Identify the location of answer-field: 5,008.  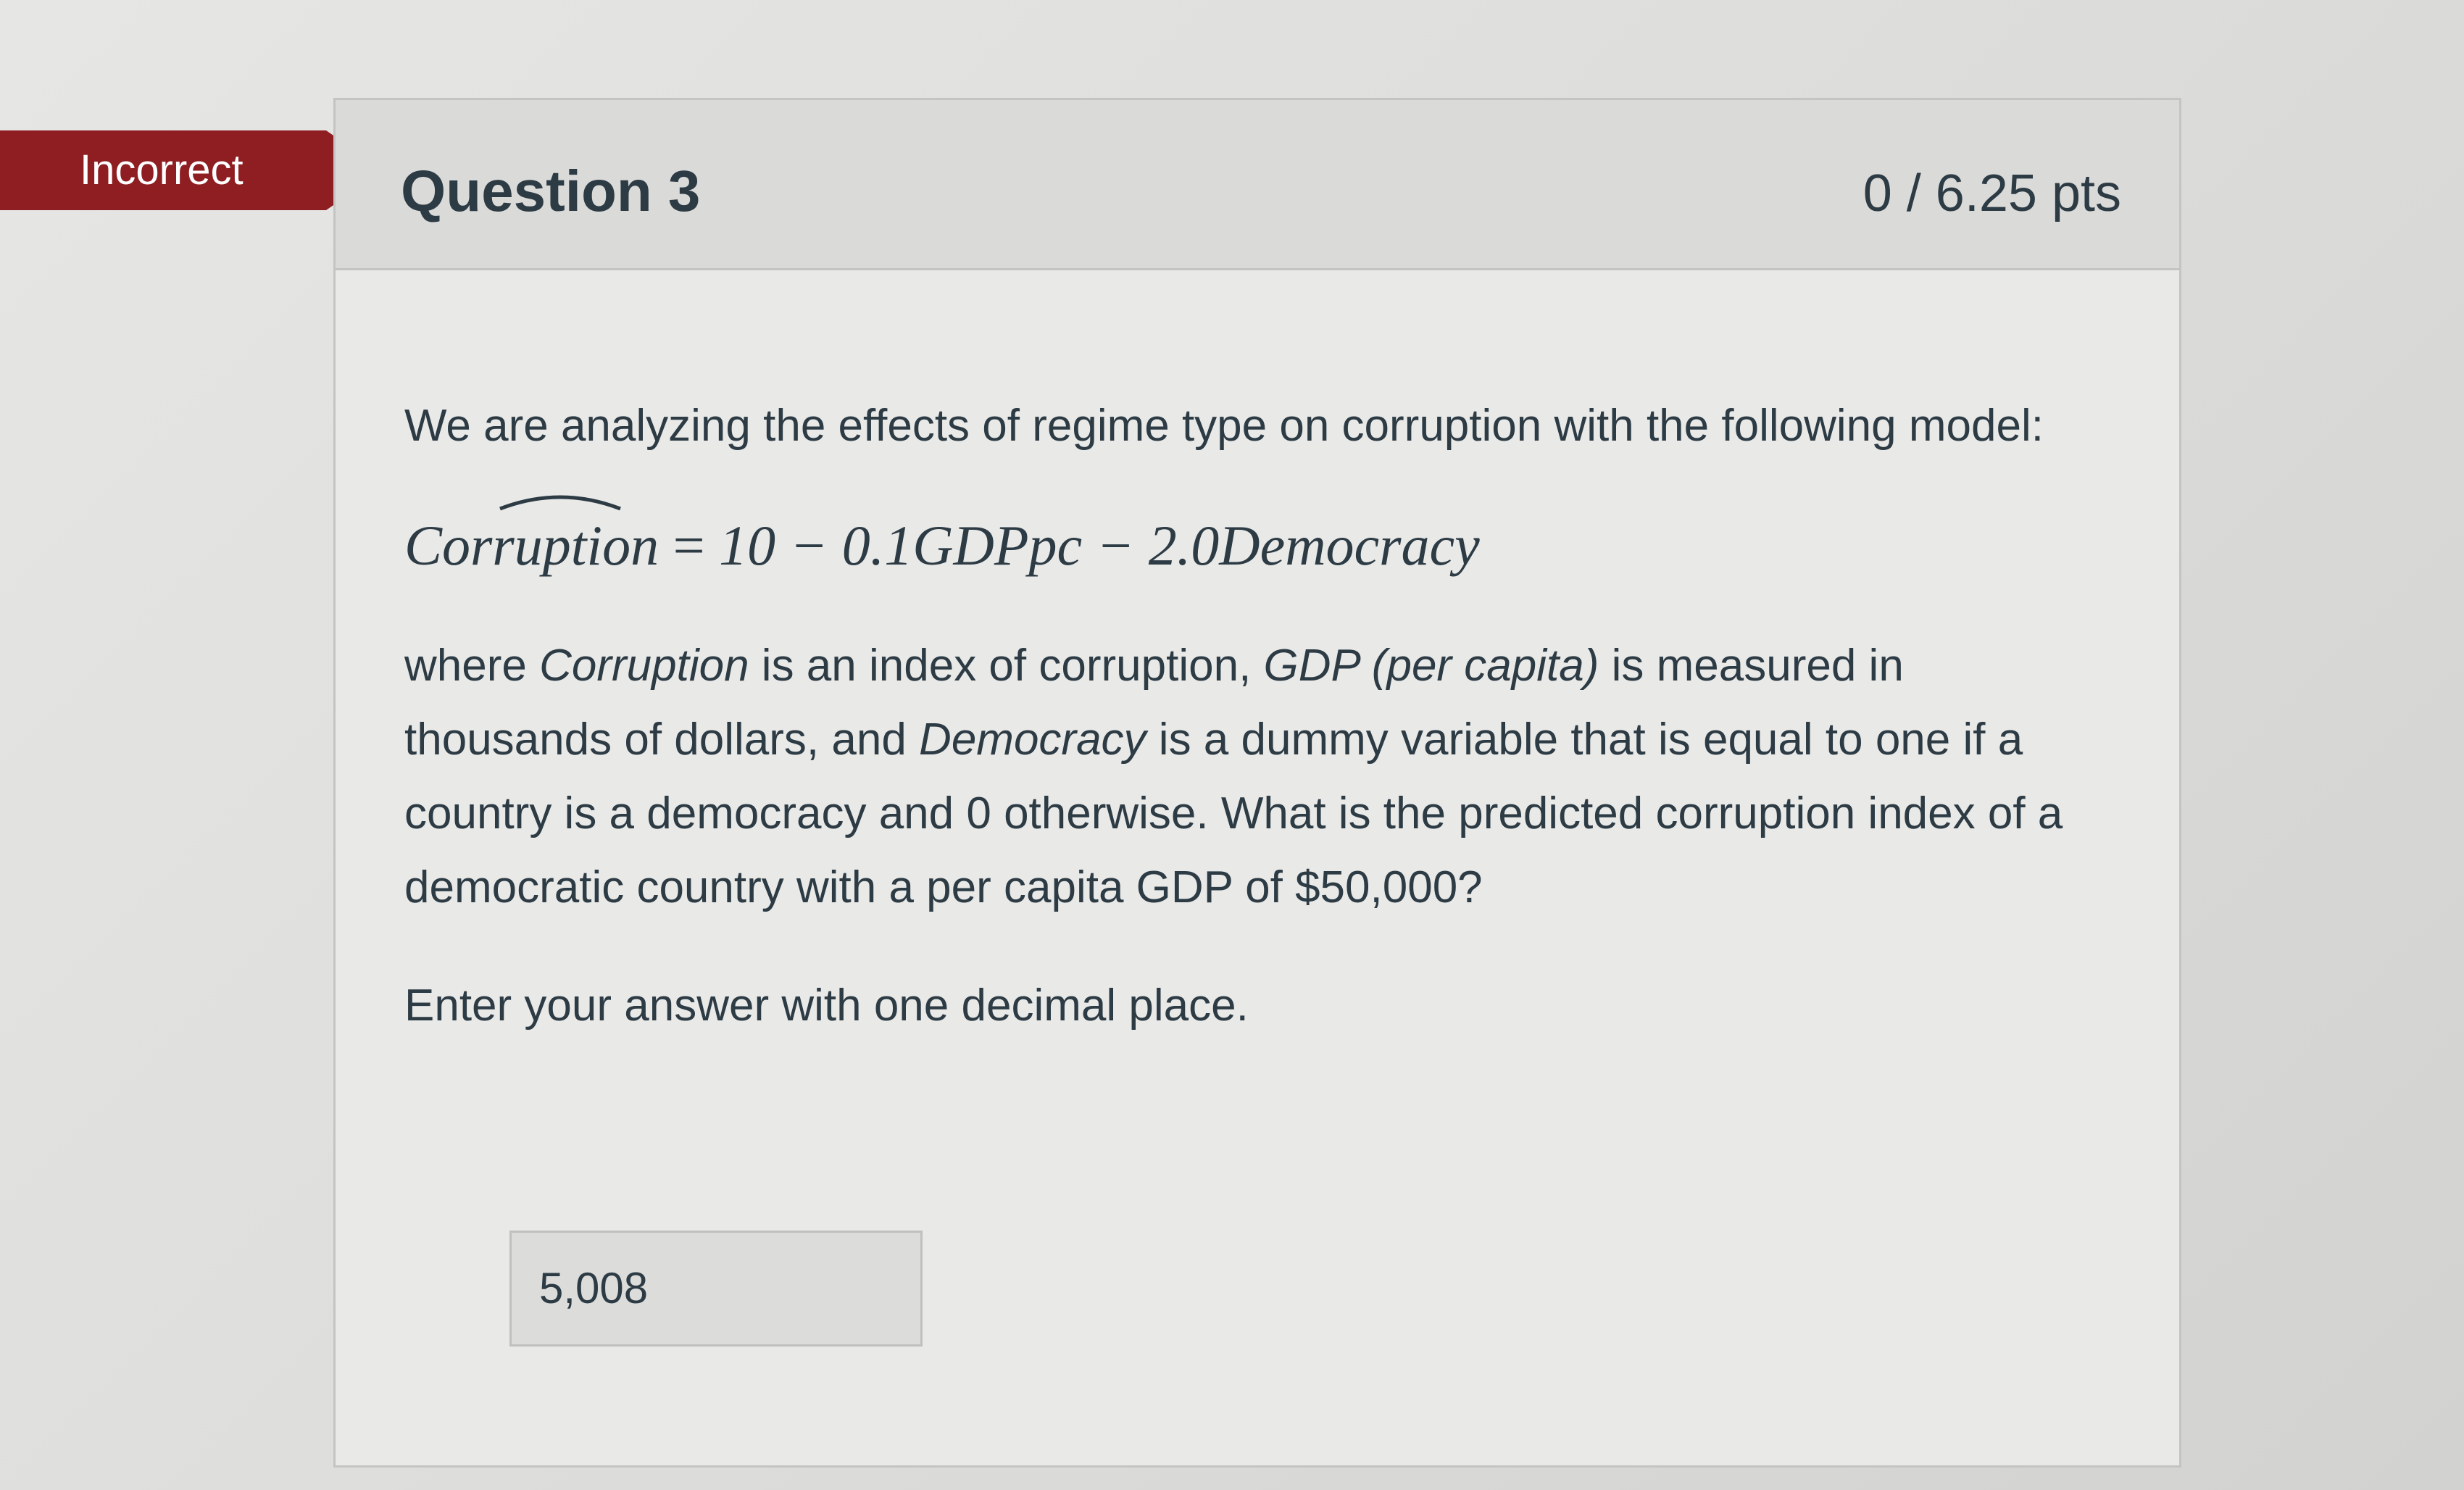
(716, 1289).